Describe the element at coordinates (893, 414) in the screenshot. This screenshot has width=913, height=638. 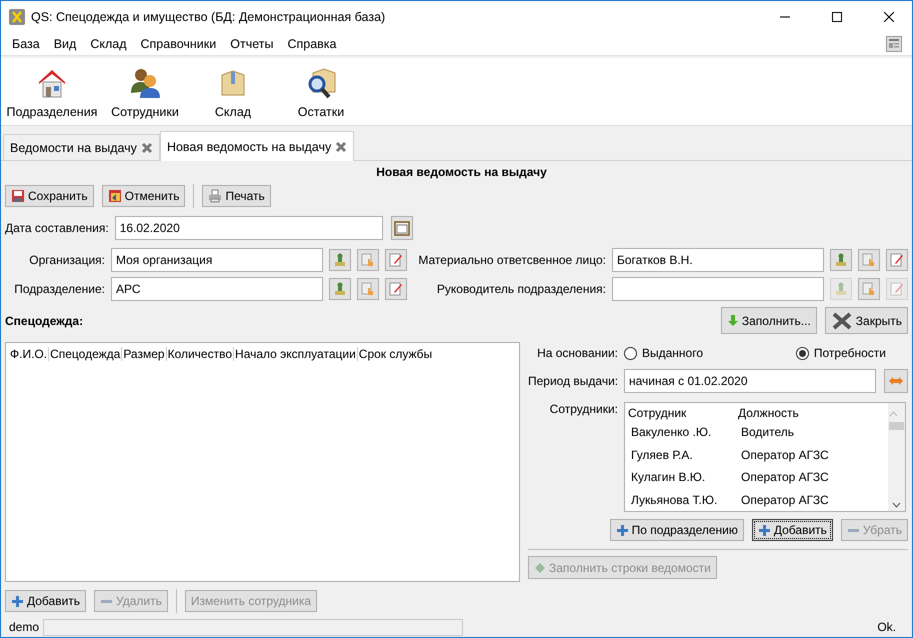
I see `scroll-up-icon` at that location.